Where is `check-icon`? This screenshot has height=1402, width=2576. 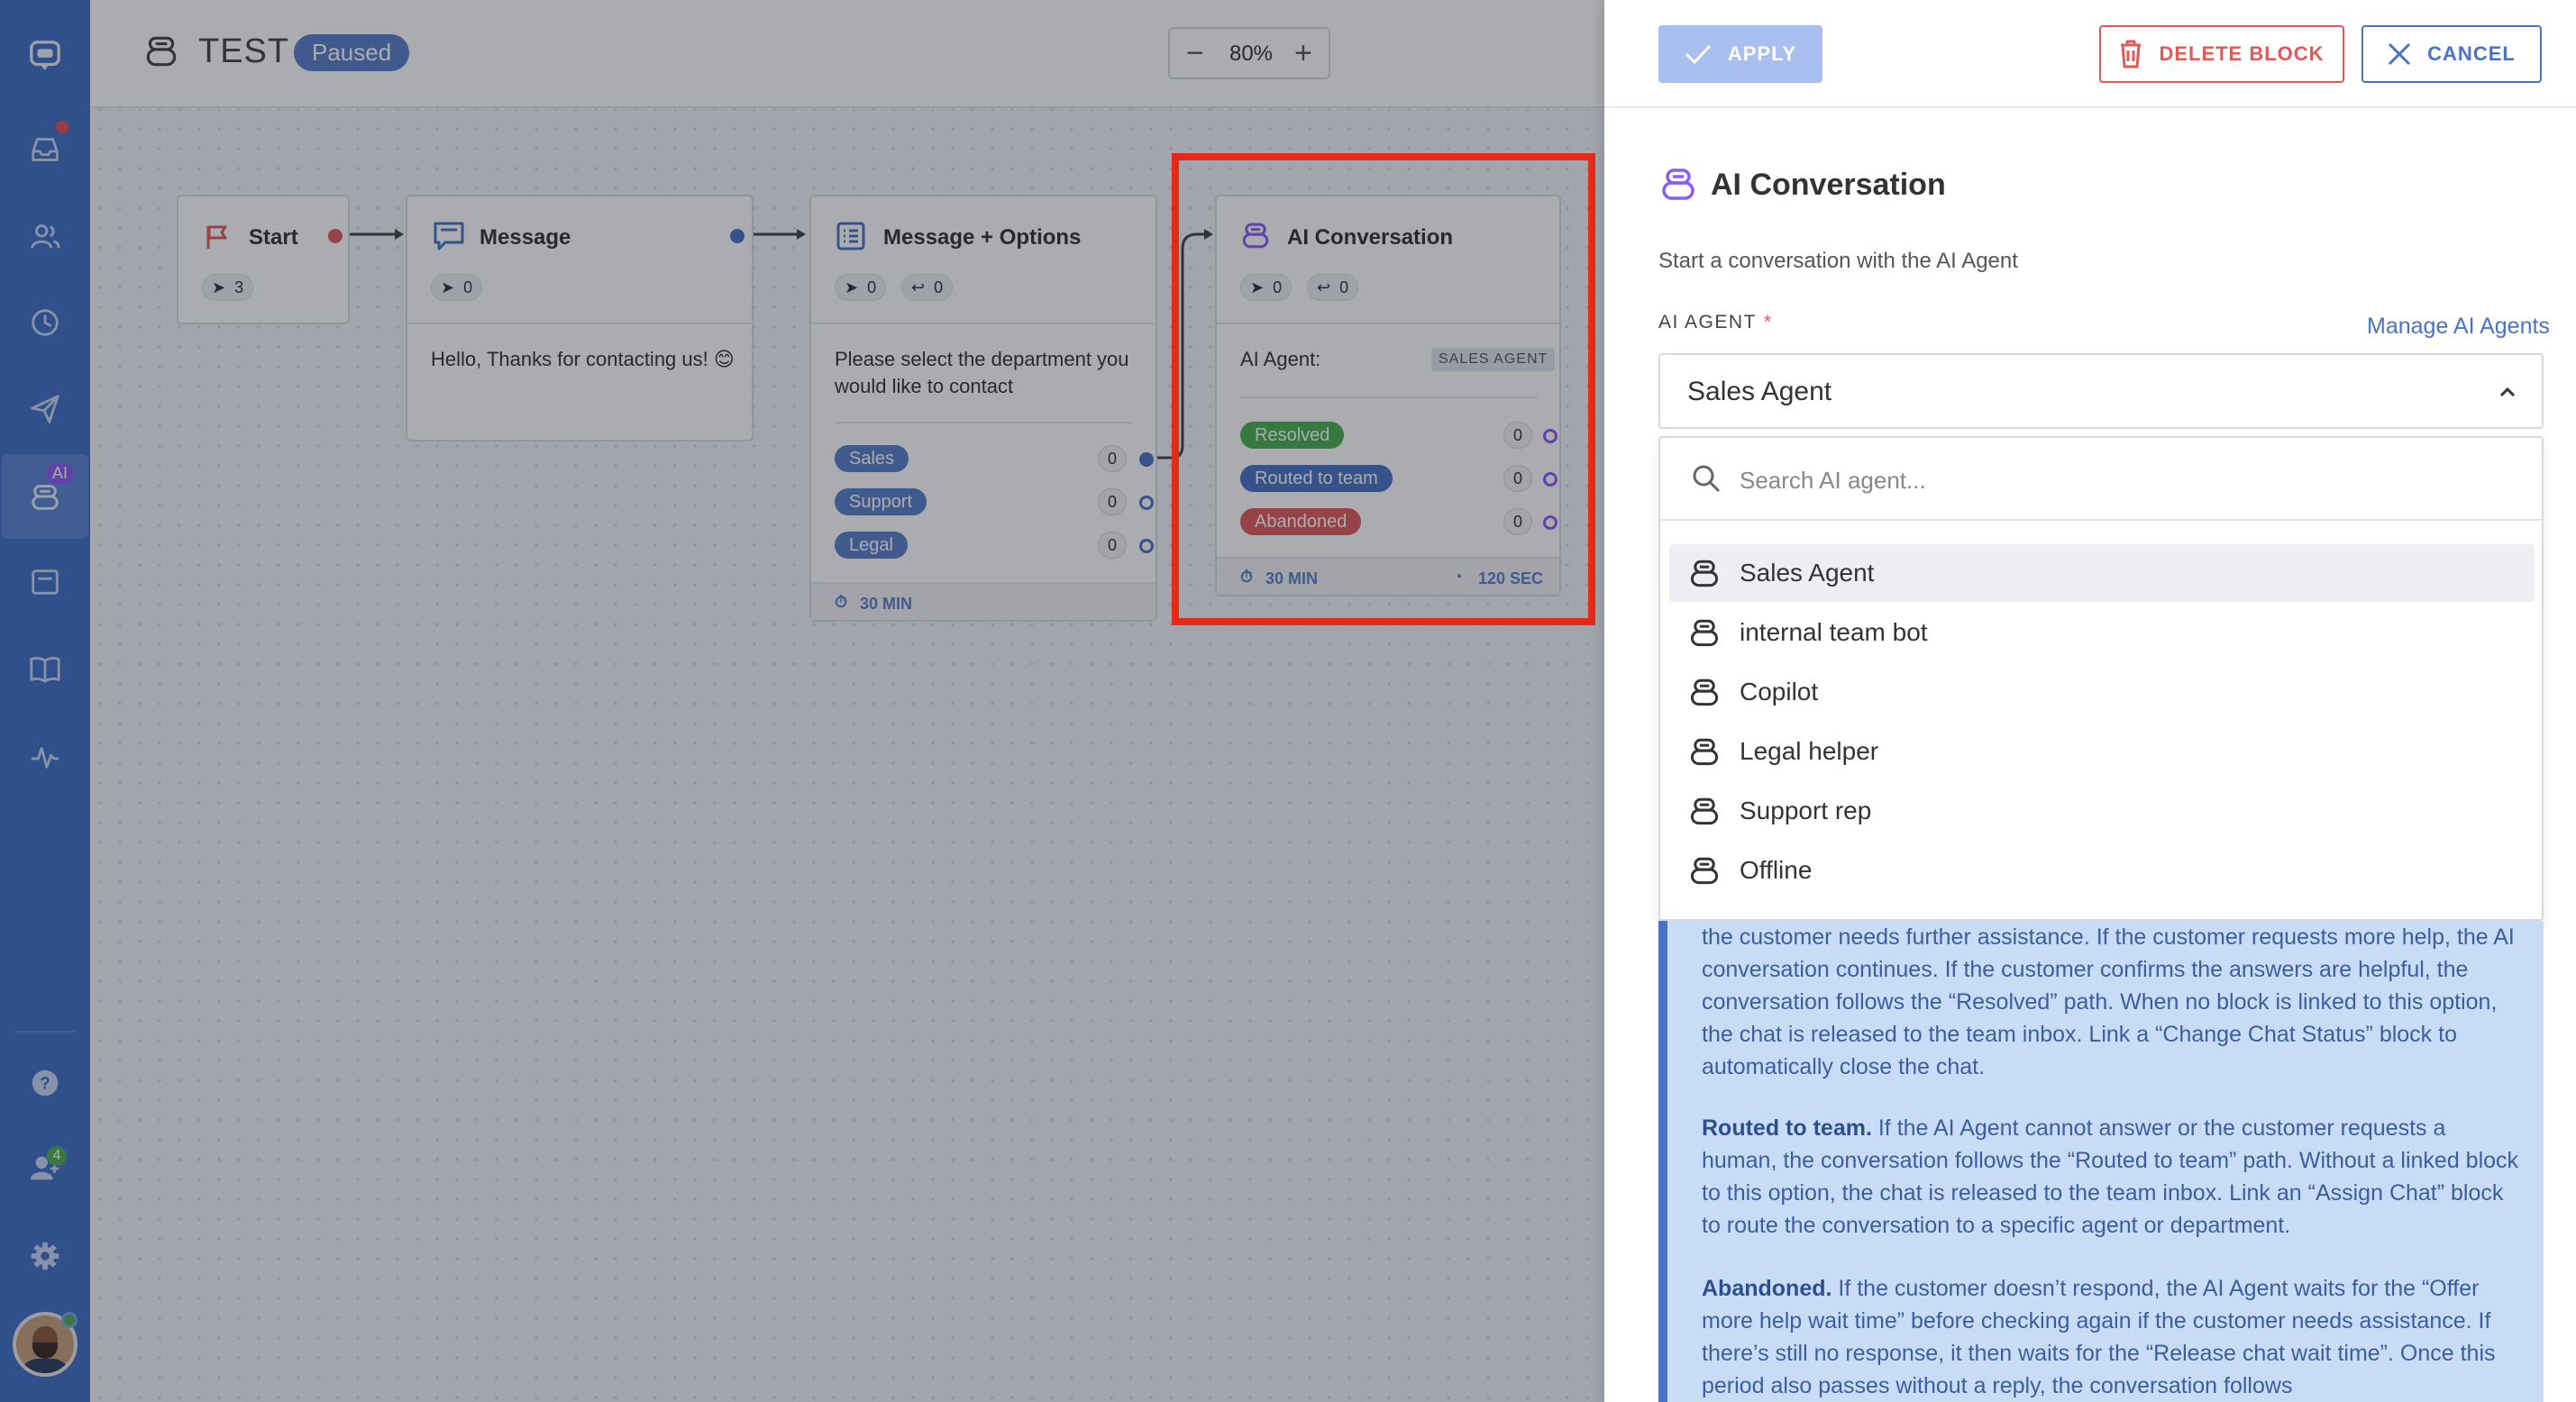
check-icon is located at coordinates (1698, 55).